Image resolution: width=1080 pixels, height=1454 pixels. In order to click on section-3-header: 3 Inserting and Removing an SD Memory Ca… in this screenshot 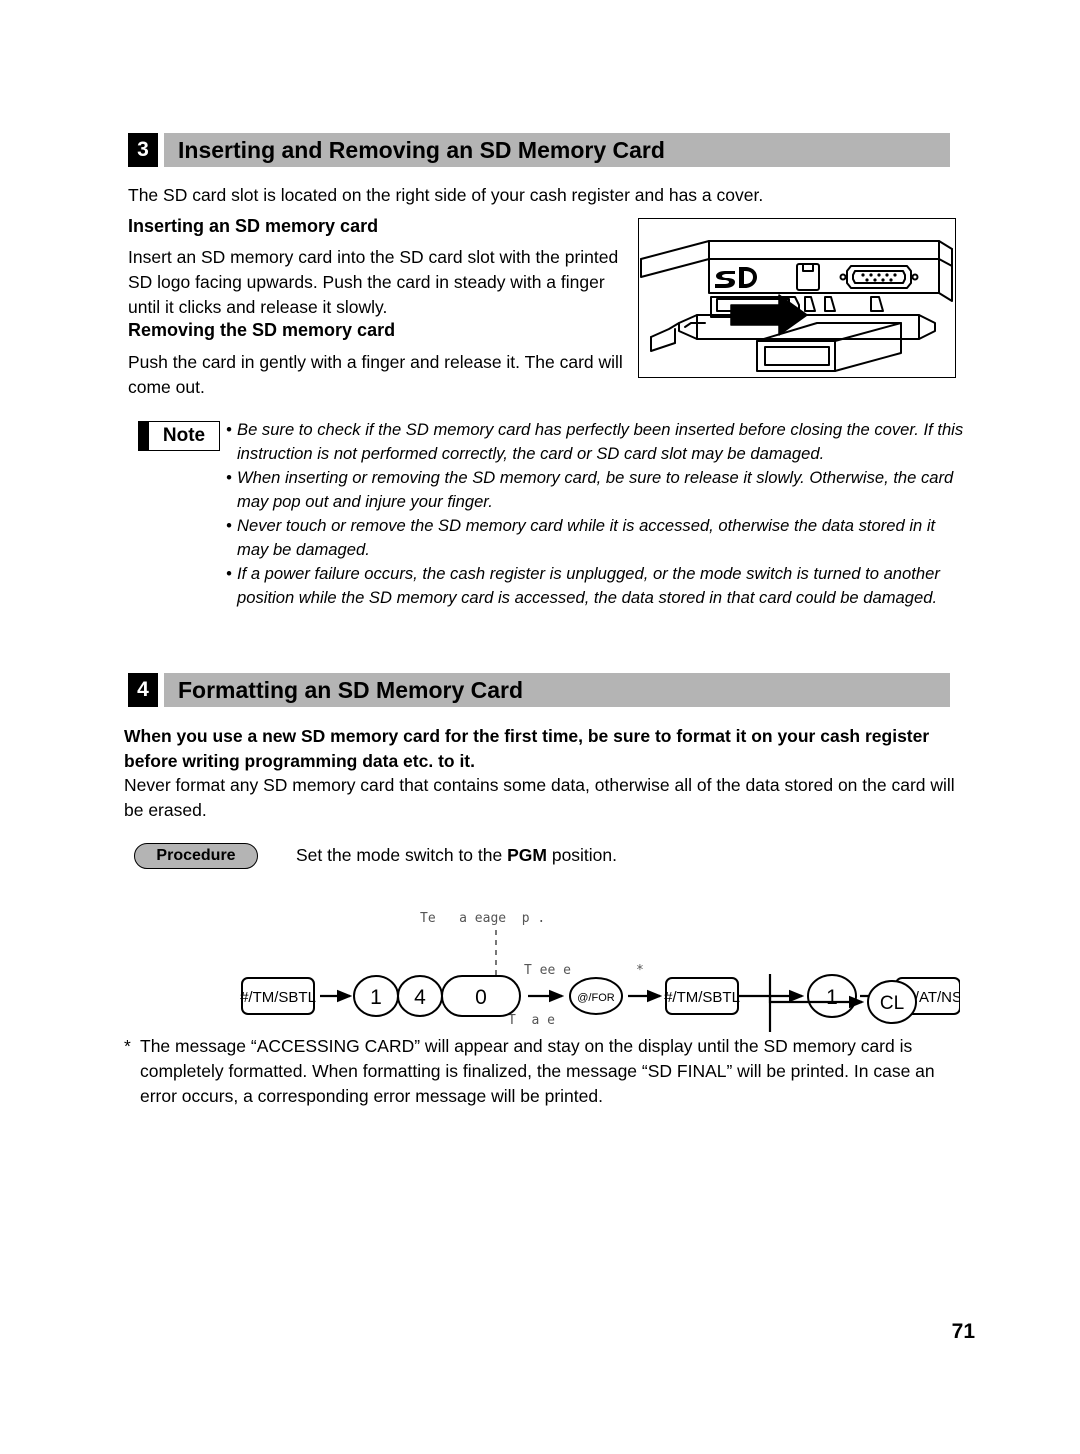, I will do `click(539, 150)`.